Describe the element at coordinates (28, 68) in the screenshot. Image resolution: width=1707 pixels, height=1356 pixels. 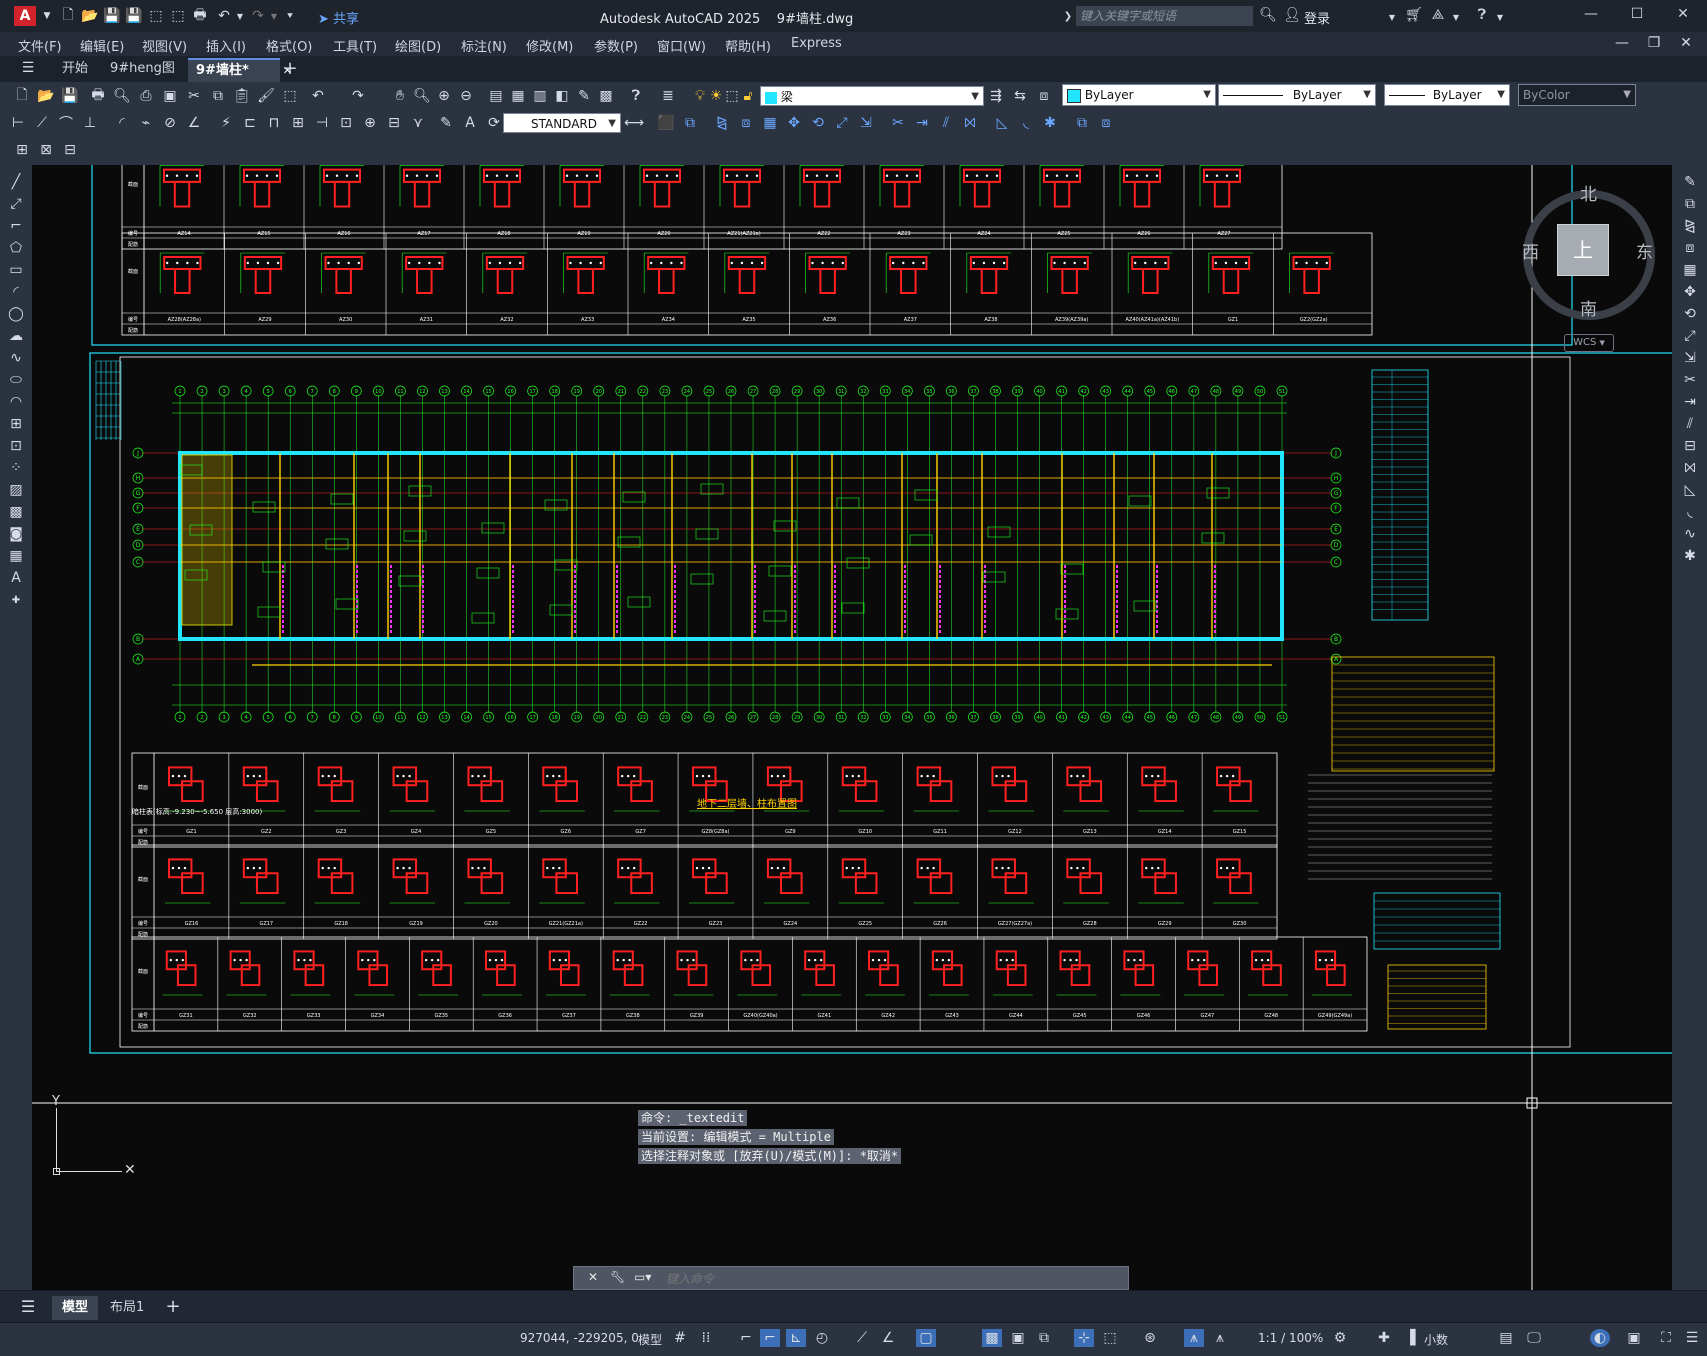
I see `hamburger-menu-icon: ☰` at that location.